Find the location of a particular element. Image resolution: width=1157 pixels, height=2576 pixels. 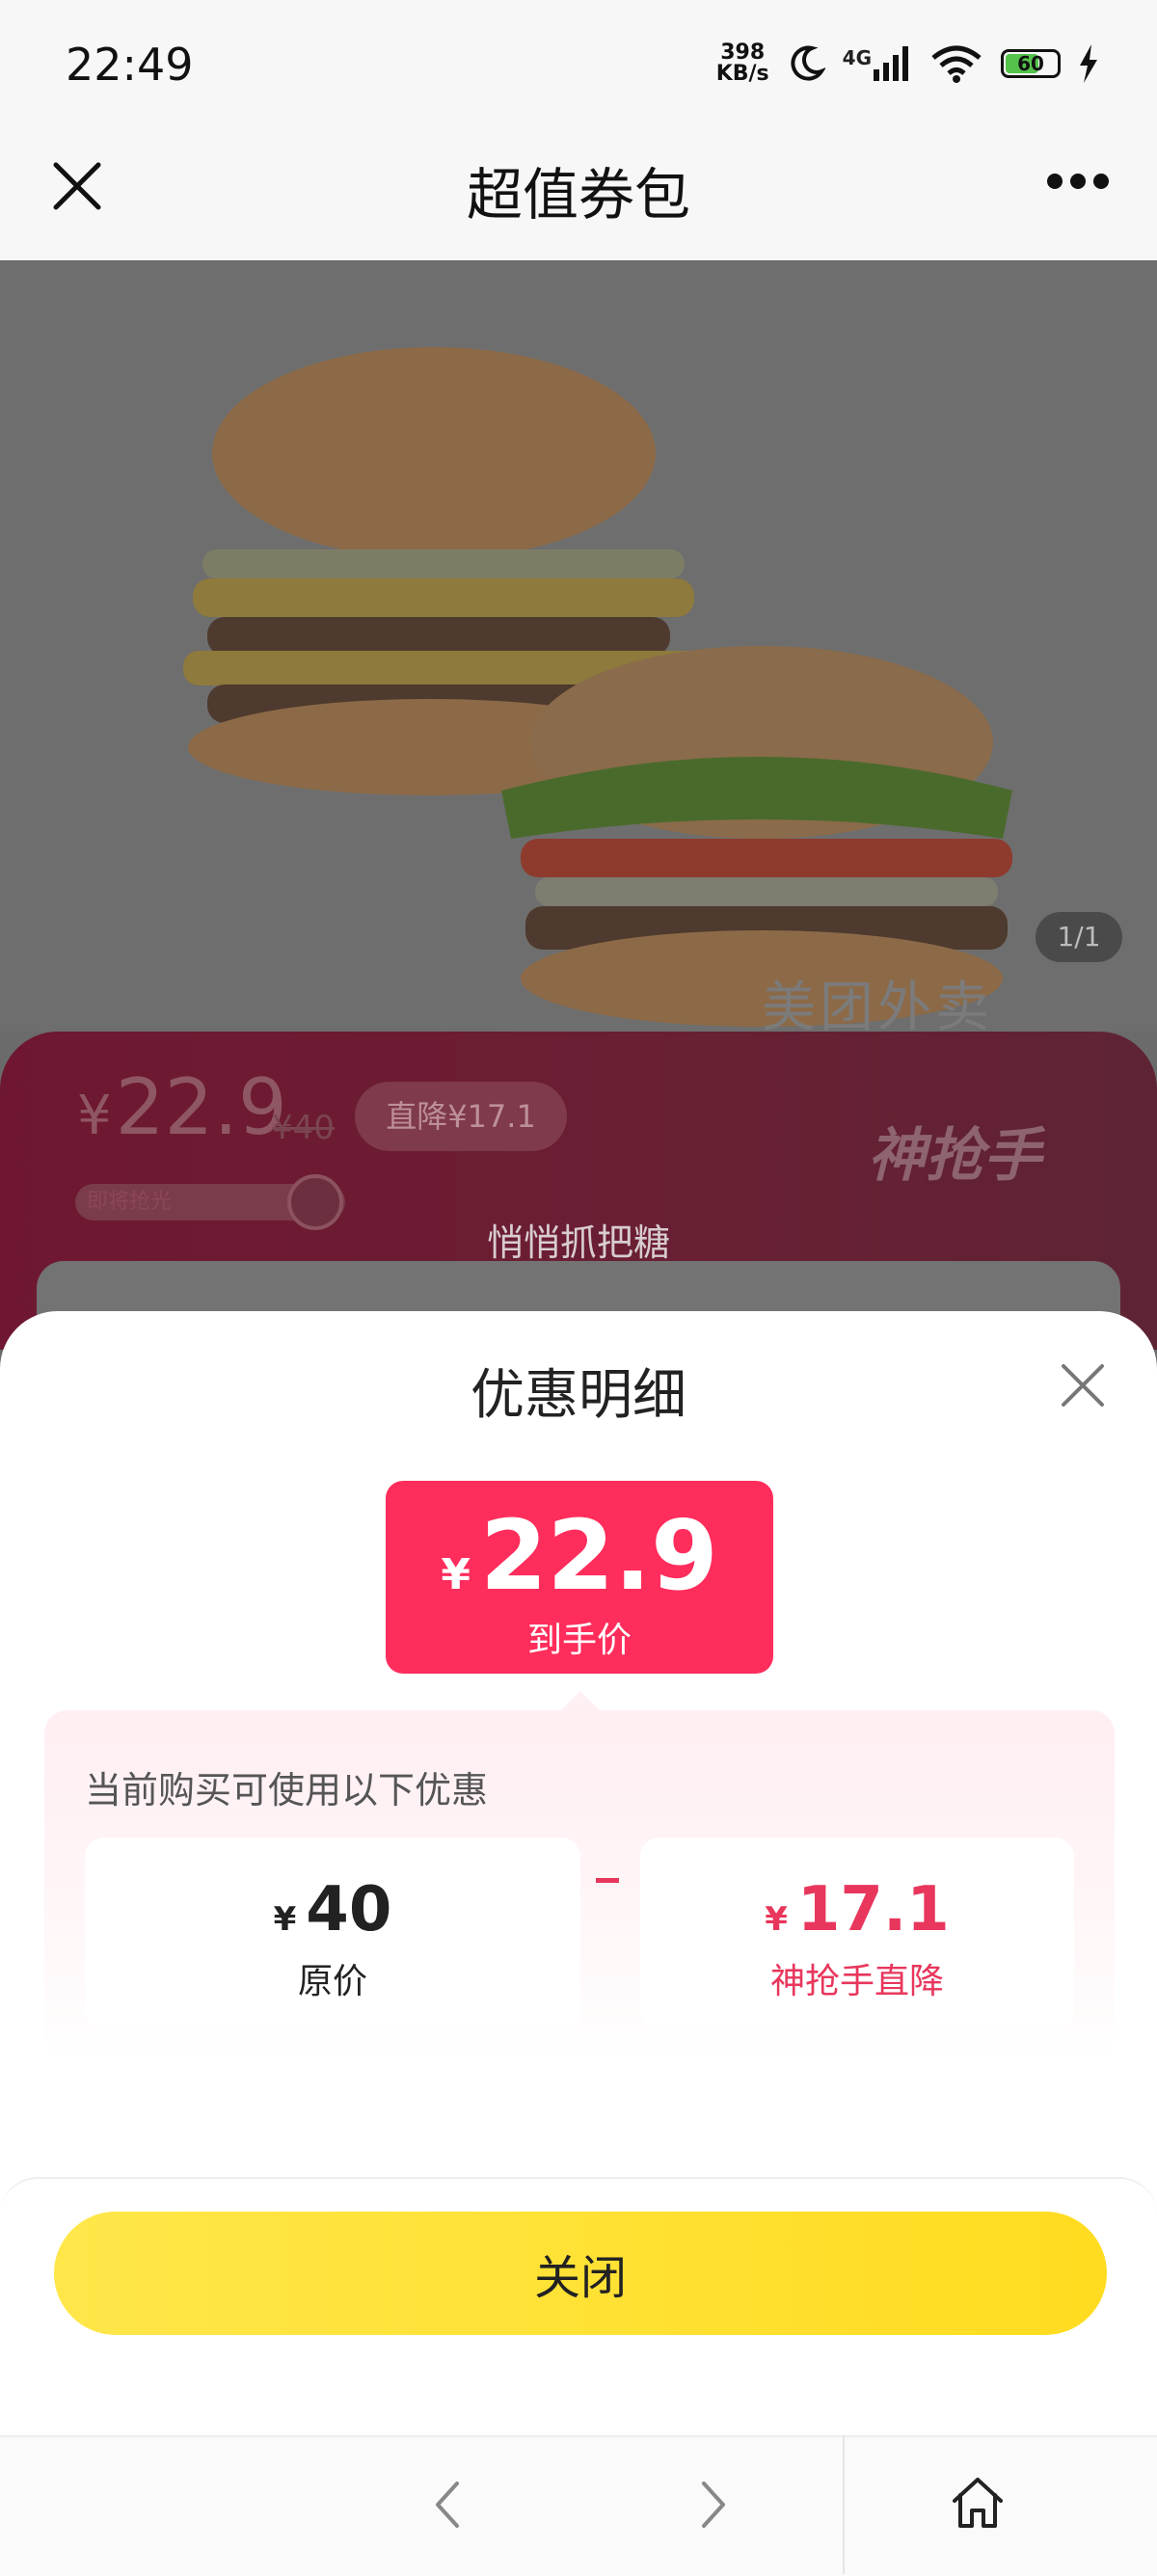

sheet-close-icon is located at coordinates (1083, 1385).